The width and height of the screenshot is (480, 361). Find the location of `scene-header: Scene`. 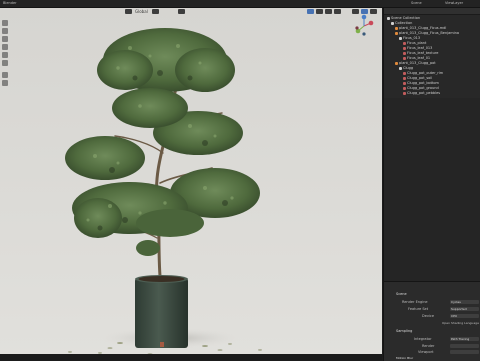

scene-header: Scene is located at coordinates (401, 294).